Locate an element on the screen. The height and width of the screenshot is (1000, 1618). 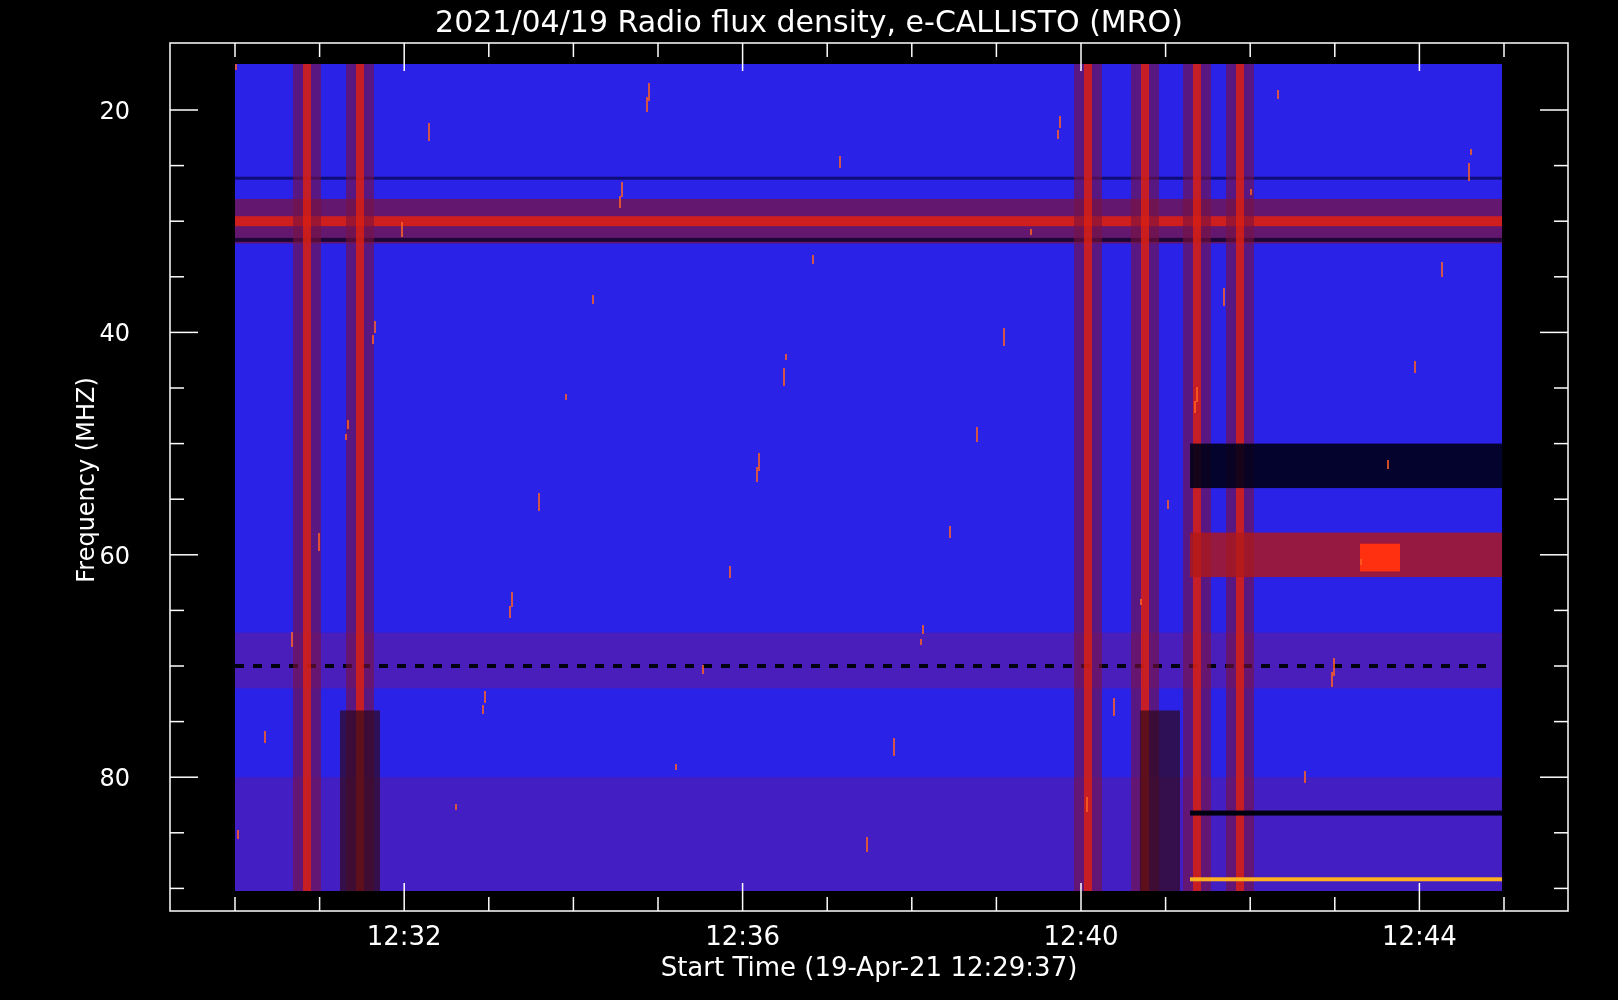
plot-title: 2021/04/19 Radio flux density, e-CALLISTO (MRO) is located at coordinates (809, 21).